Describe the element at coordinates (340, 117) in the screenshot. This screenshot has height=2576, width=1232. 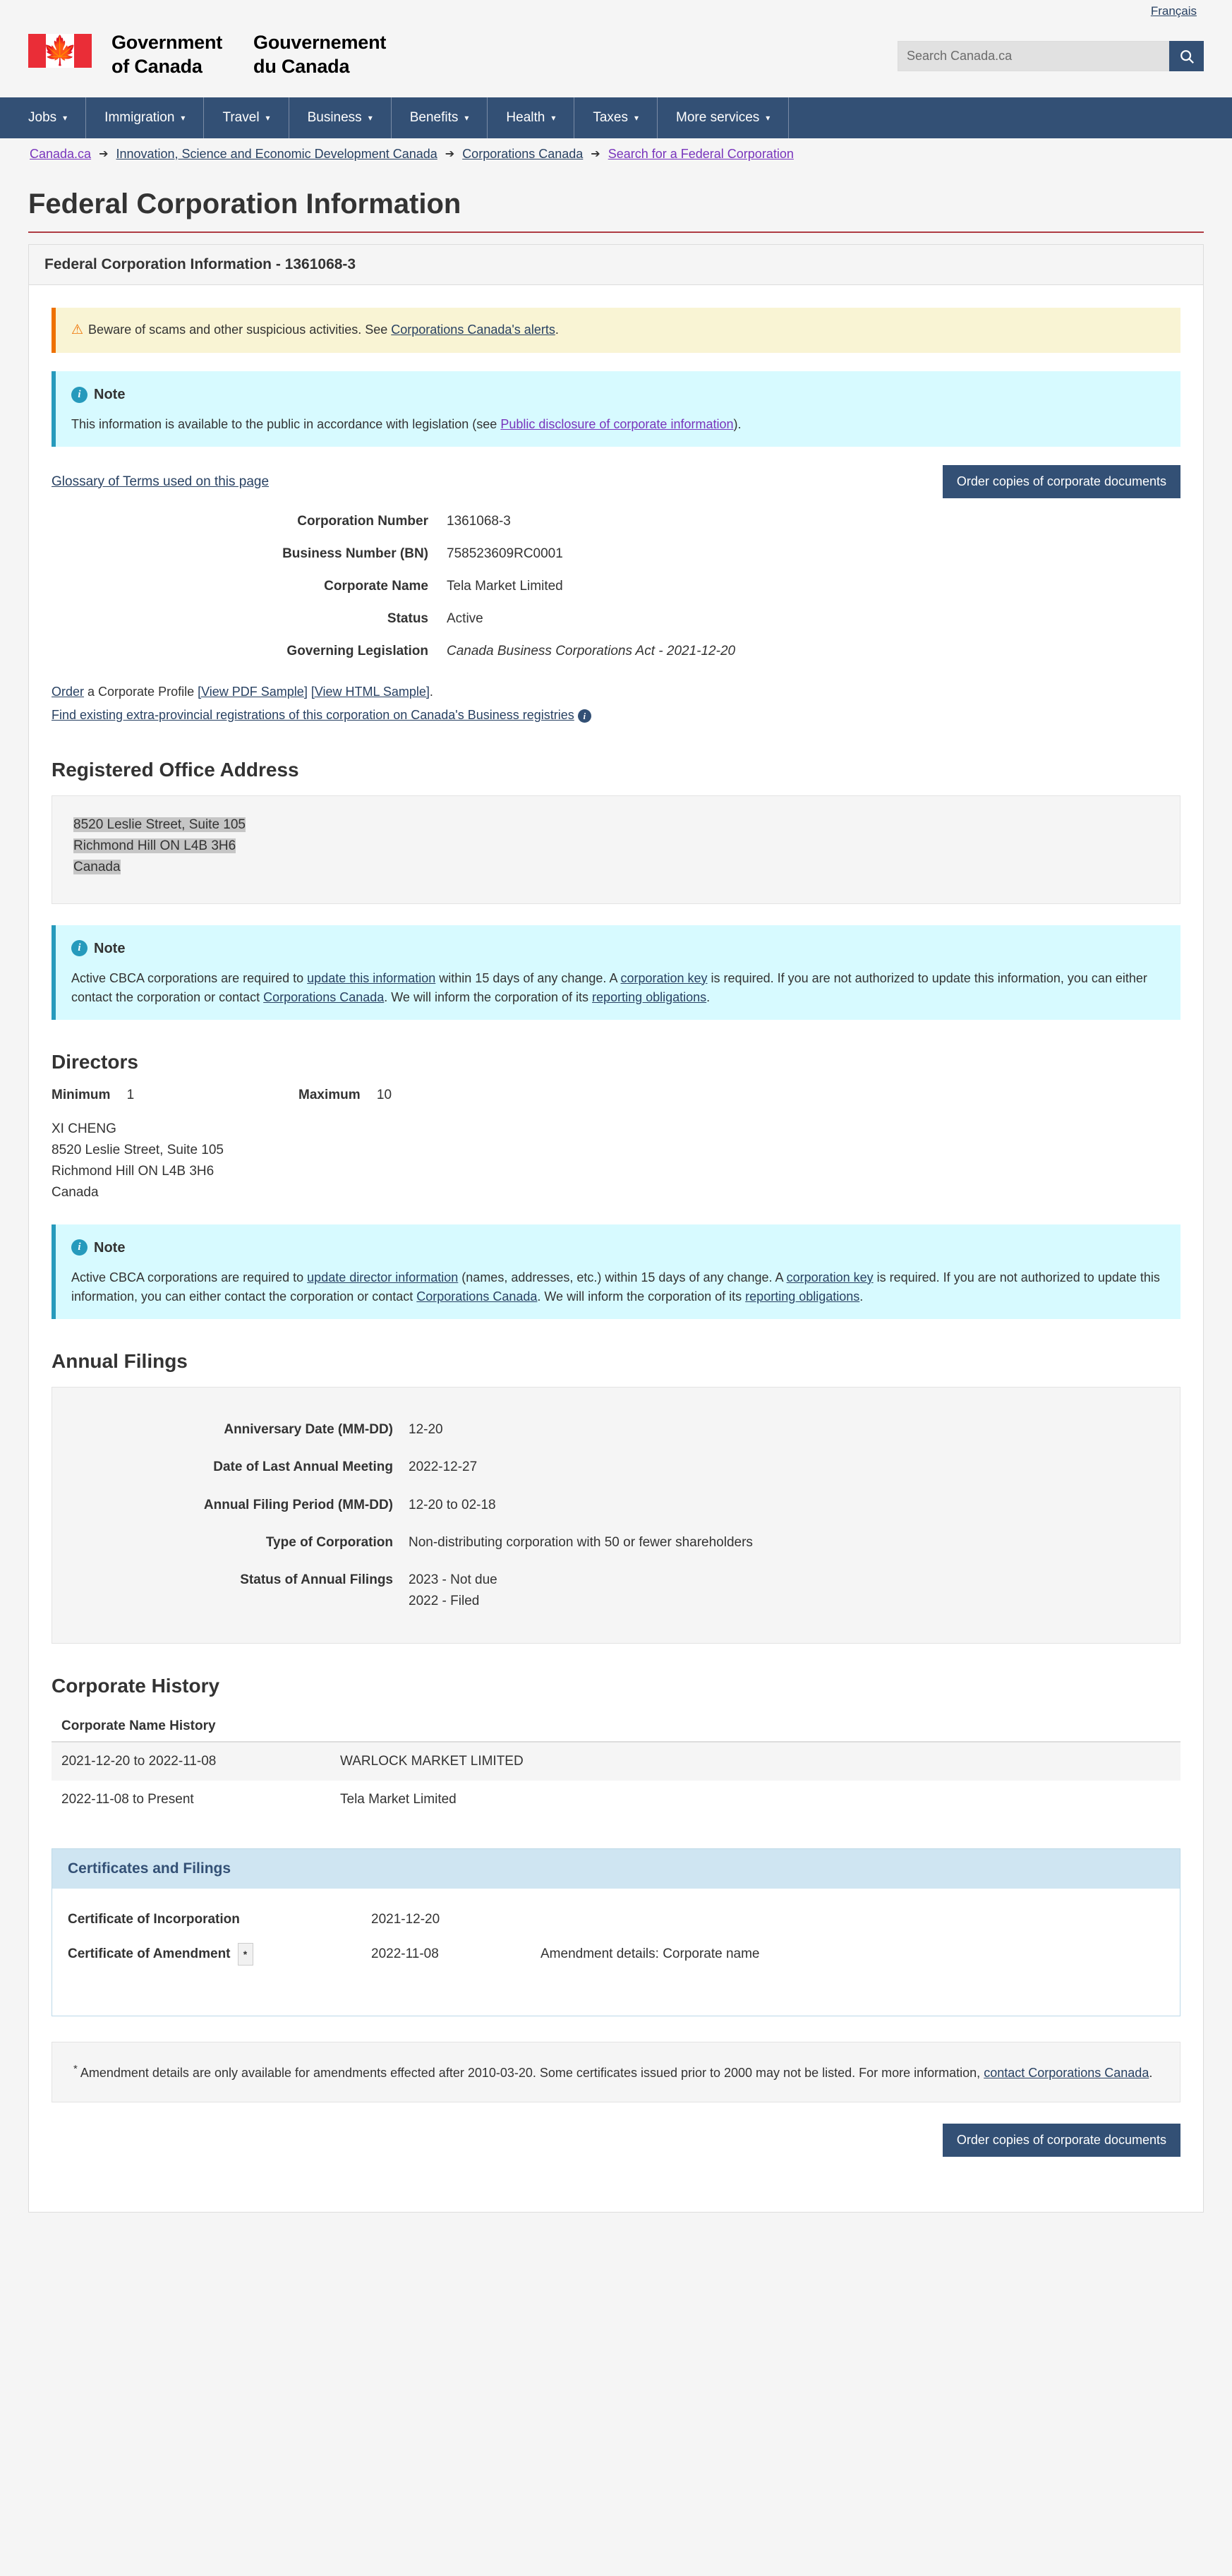
I see `nav-item-business: Business ▾` at that location.